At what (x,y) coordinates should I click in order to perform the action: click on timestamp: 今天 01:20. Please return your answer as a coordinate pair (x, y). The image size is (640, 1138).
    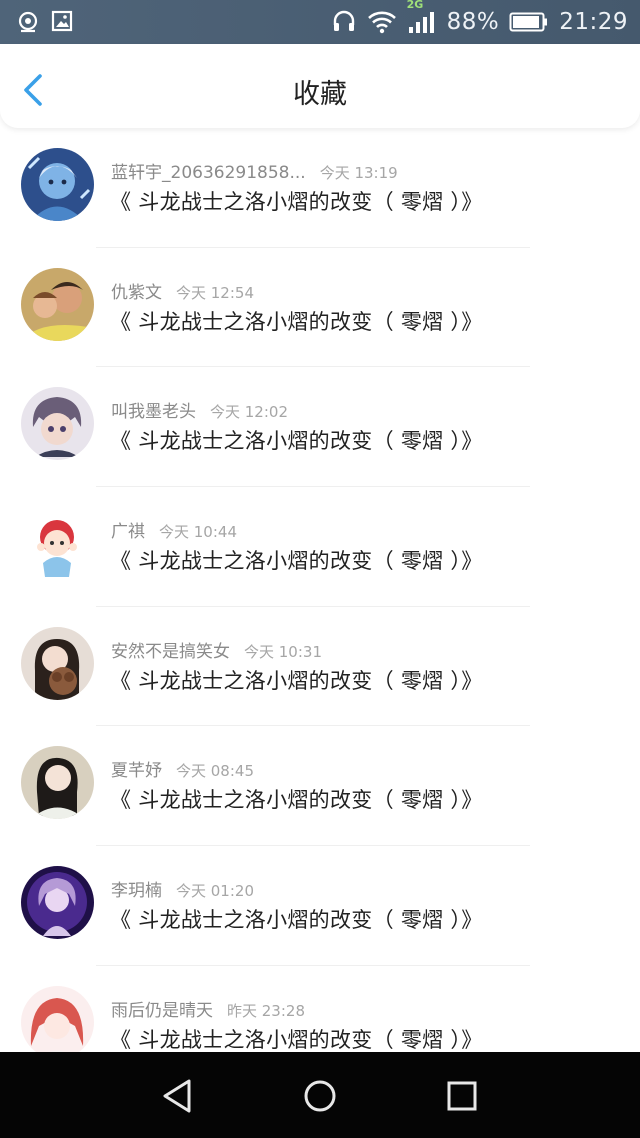
    Looking at the image, I should click on (215, 891).